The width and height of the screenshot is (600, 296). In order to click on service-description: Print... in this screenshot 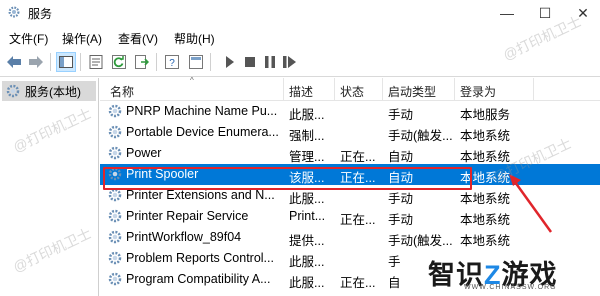, I will do `click(307, 216)`.